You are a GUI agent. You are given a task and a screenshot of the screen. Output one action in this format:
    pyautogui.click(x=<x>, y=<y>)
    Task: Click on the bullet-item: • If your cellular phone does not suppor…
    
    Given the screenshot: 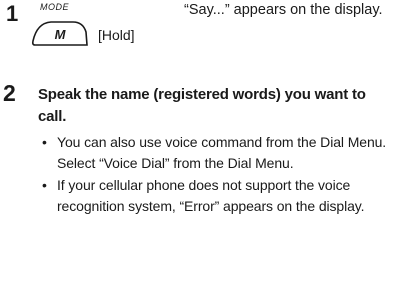 What is the action you would take?
    pyautogui.click(x=217, y=196)
    